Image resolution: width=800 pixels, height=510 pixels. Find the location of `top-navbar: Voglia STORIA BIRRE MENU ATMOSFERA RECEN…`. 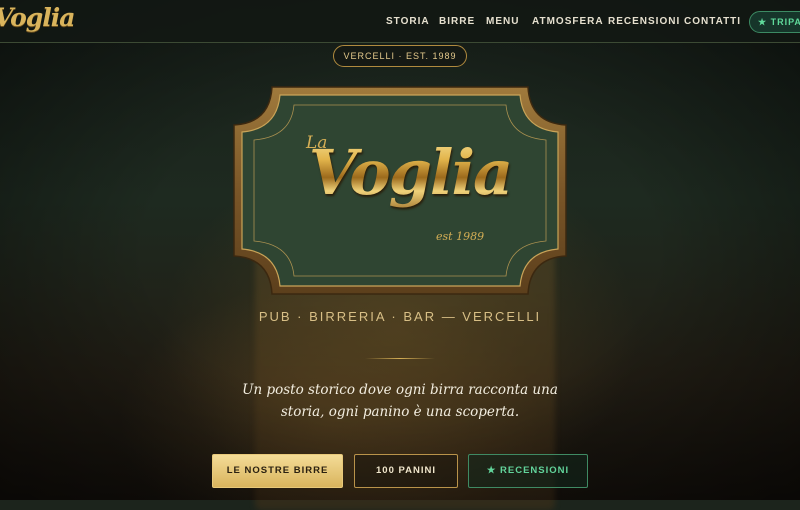

top-navbar: Voglia STORIA BIRRE MENU ATMOSFERA RECEN… is located at coordinates (400, 21).